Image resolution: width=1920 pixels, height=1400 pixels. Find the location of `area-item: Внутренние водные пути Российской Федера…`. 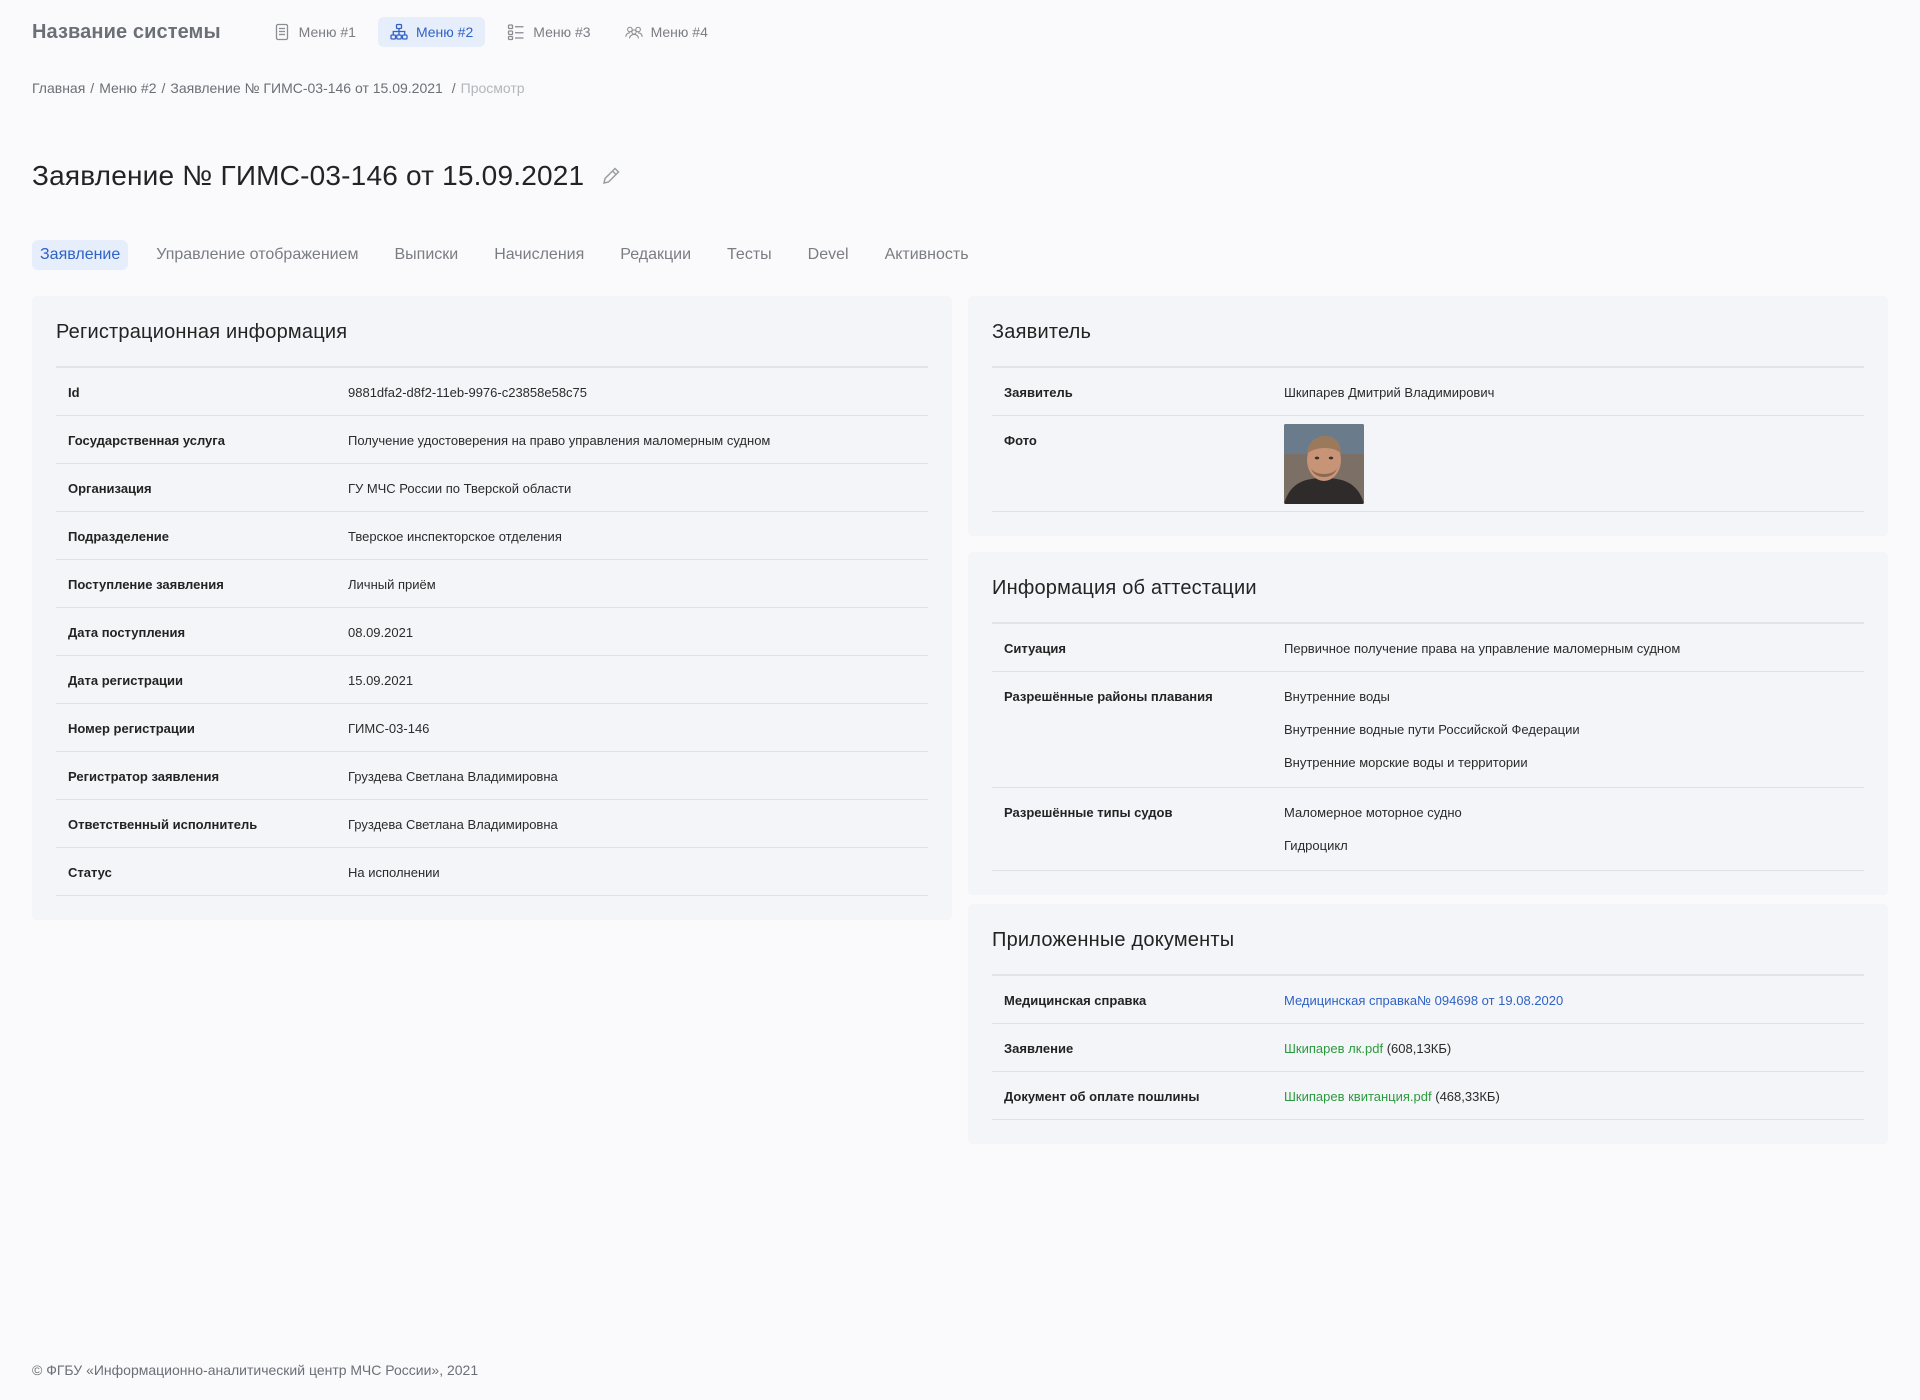

area-item: Внутренние водные пути Российской Федера… is located at coordinates (1432, 729).